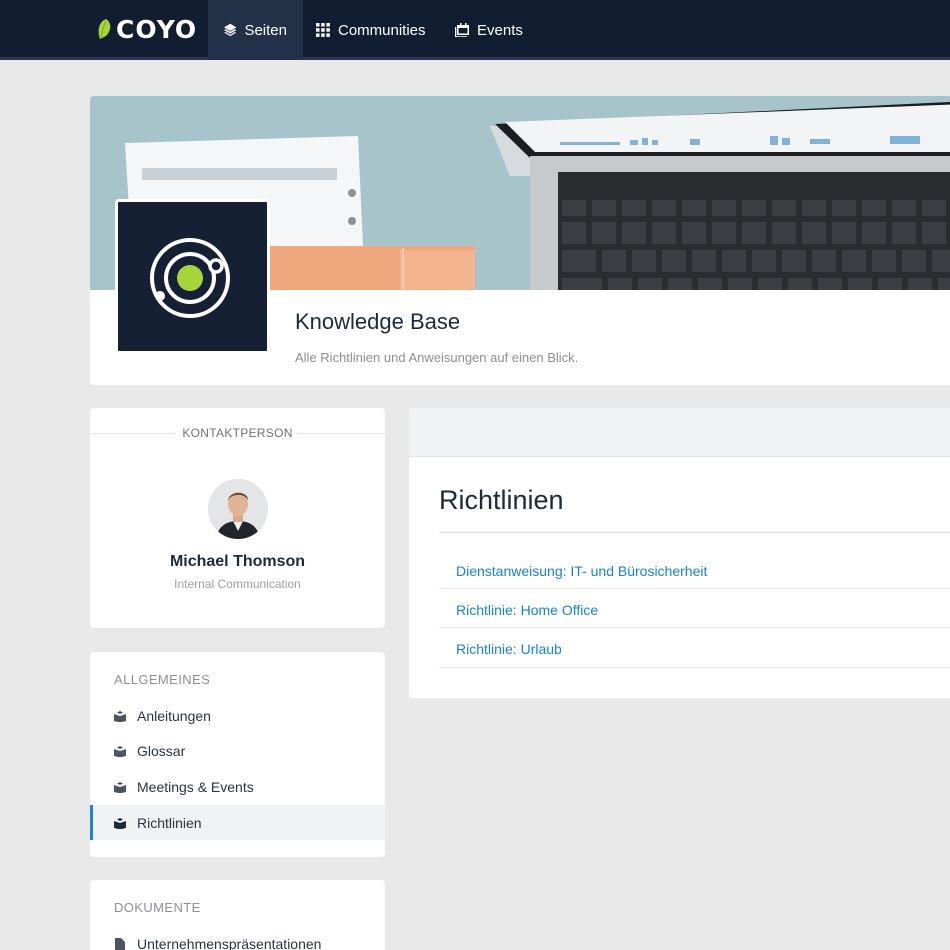 The width and height of the screenshot is (950, 950). Describe the element at coordinates (501, 500) in the screenshot. I see `content-title: Richtlinien` at that location.